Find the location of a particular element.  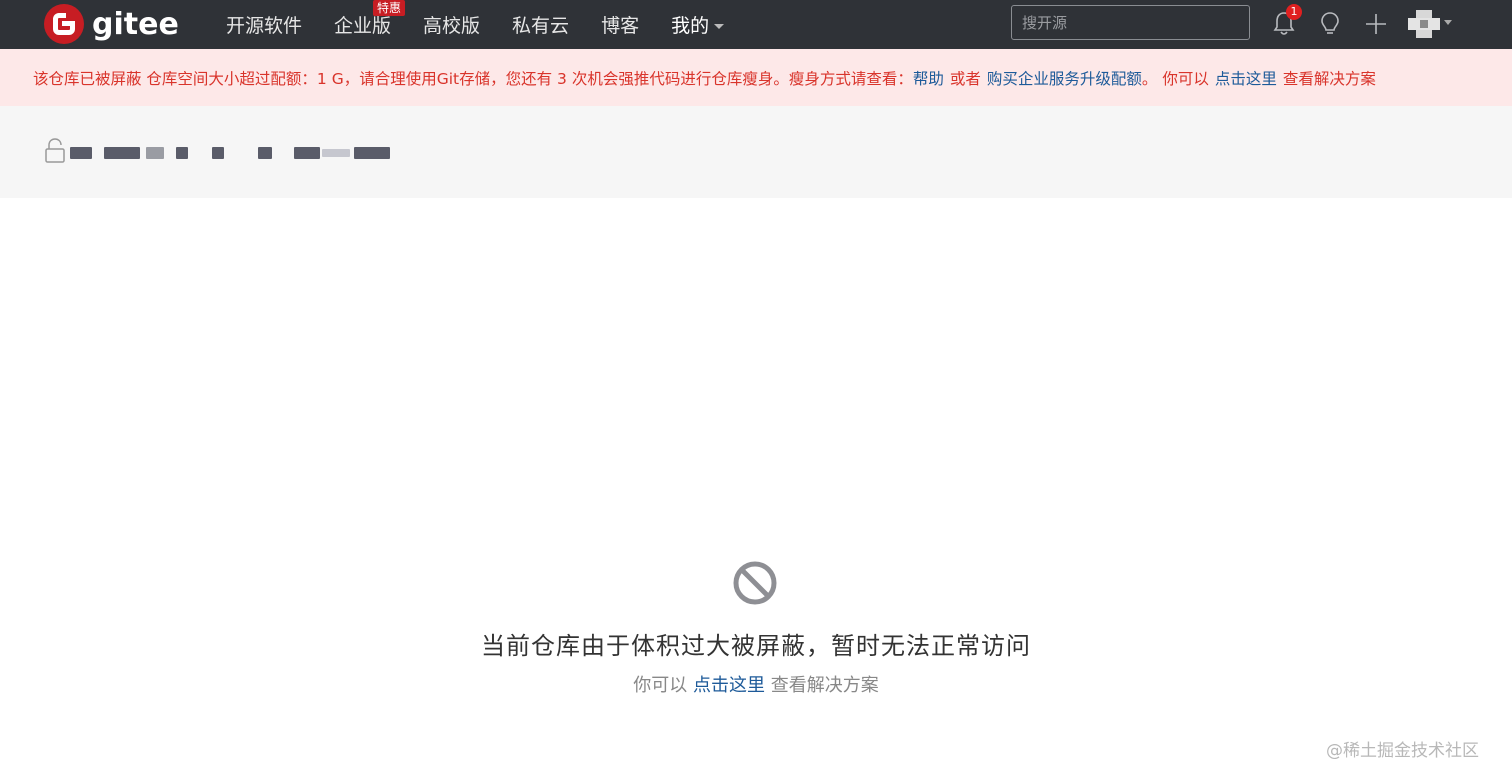

gitee-logo: gitee is located at coordinates (111, 24).